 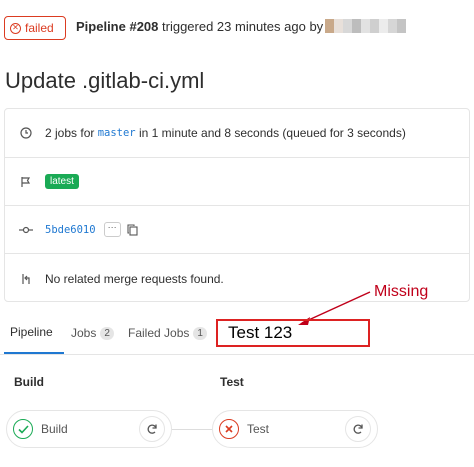 I want to click on missing-test-tab-annotation: Test 123, so click(x=293, y=333).